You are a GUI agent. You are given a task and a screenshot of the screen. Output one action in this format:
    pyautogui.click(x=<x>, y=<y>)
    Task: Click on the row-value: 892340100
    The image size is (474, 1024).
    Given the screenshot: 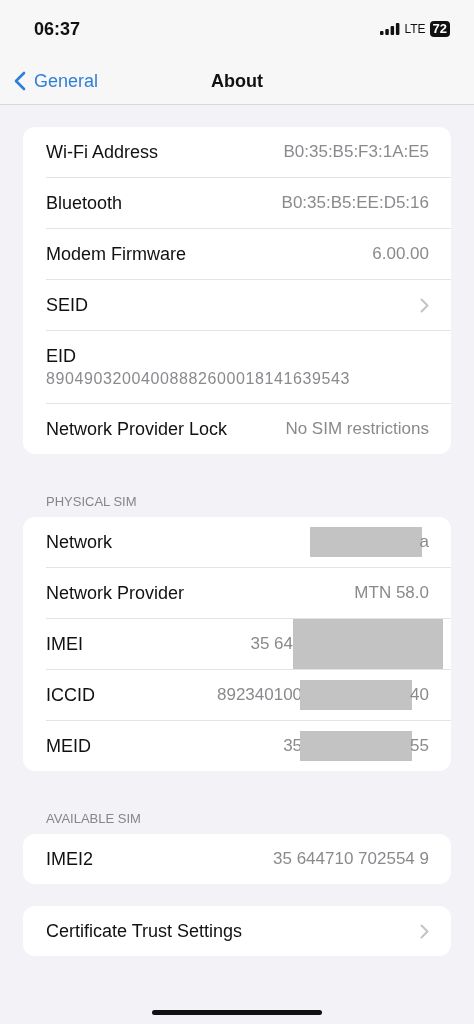 What is the action you would take?
    pyautogui.click(x=260, y=695)
    